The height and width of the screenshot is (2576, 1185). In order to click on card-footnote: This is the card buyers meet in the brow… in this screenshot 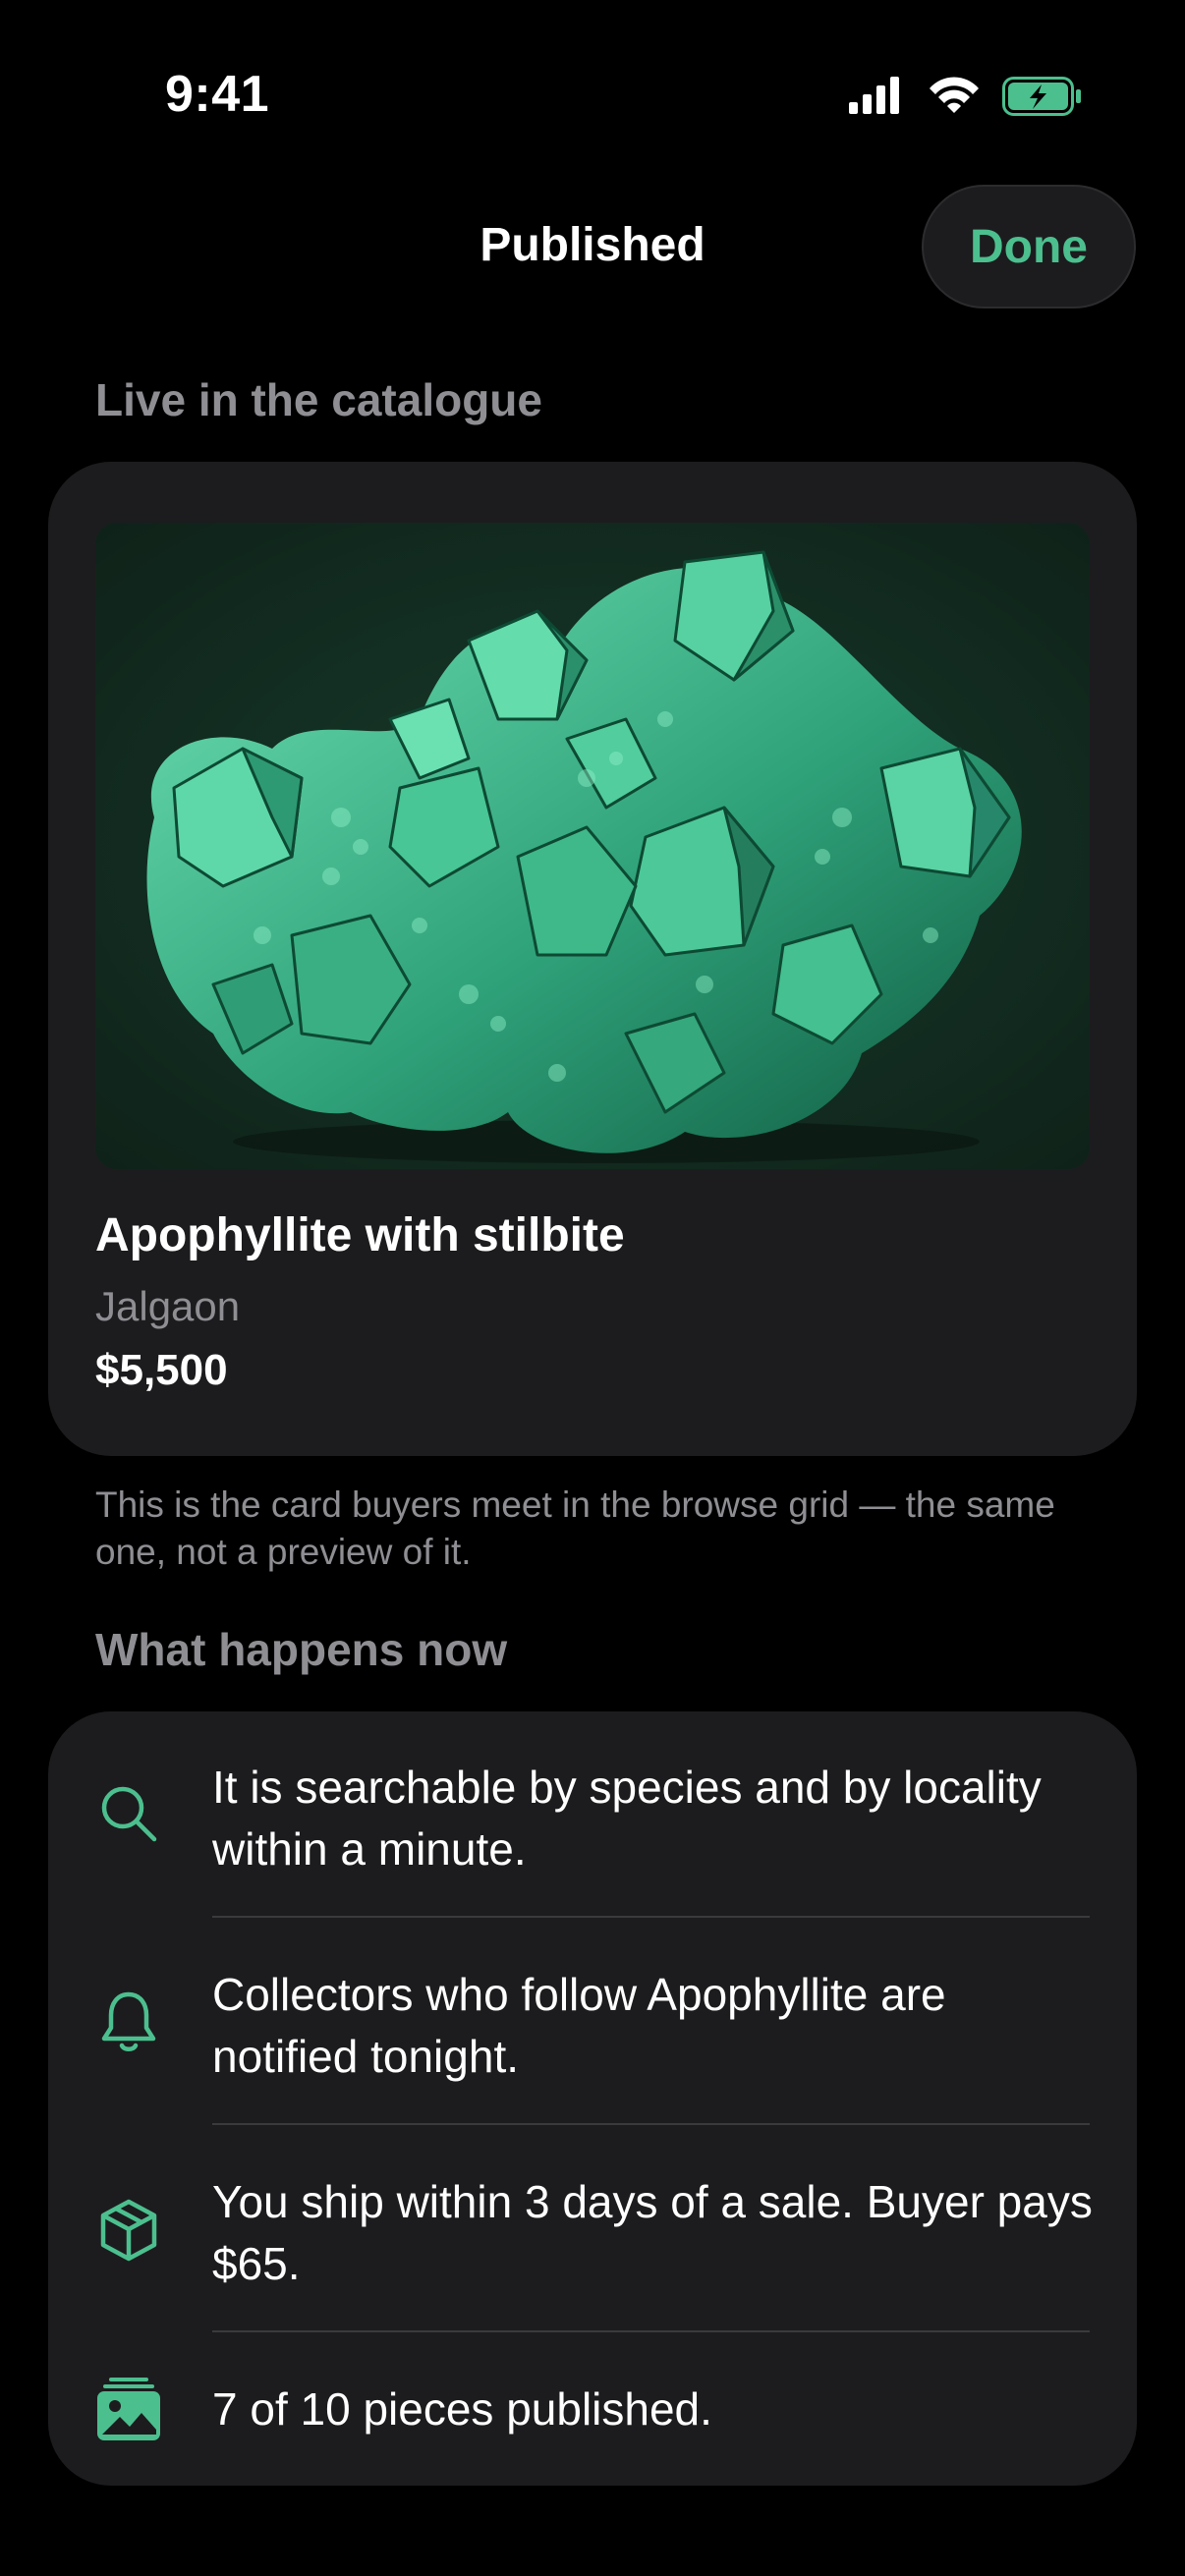, I will do `click(575, 1528)`.